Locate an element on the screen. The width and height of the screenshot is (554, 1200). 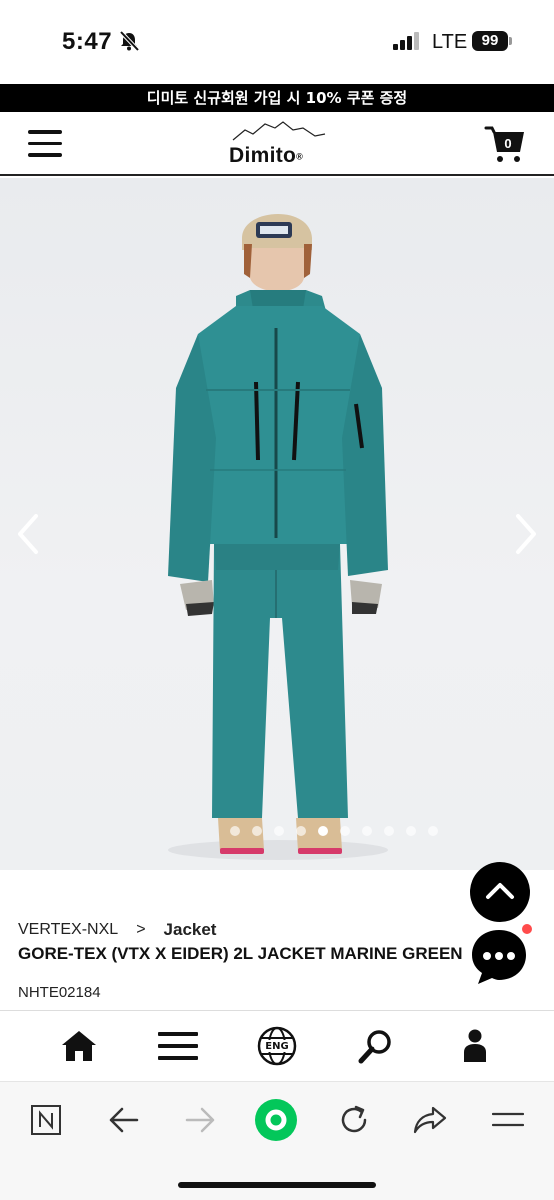
browser-forward-button is located at coordinates (200, 1120).